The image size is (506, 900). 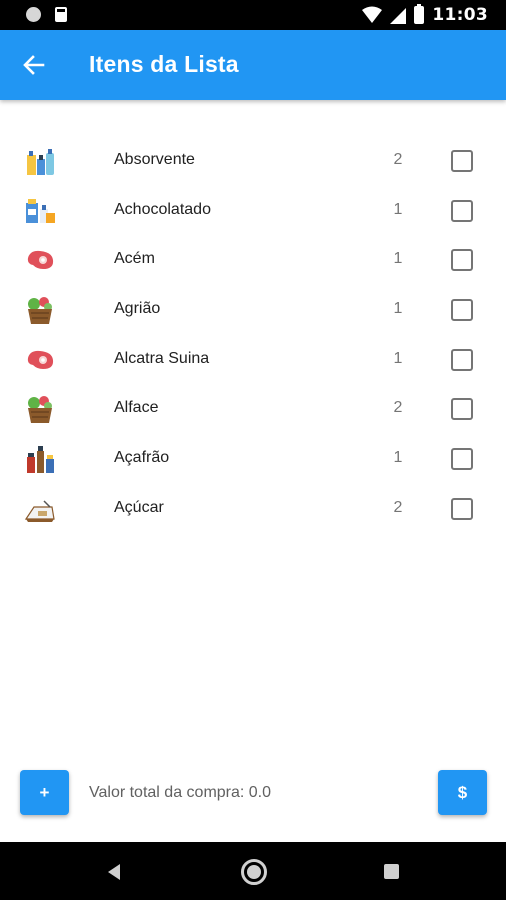 I want to click on item-name: Açúcar, so click(x=139, y=507).